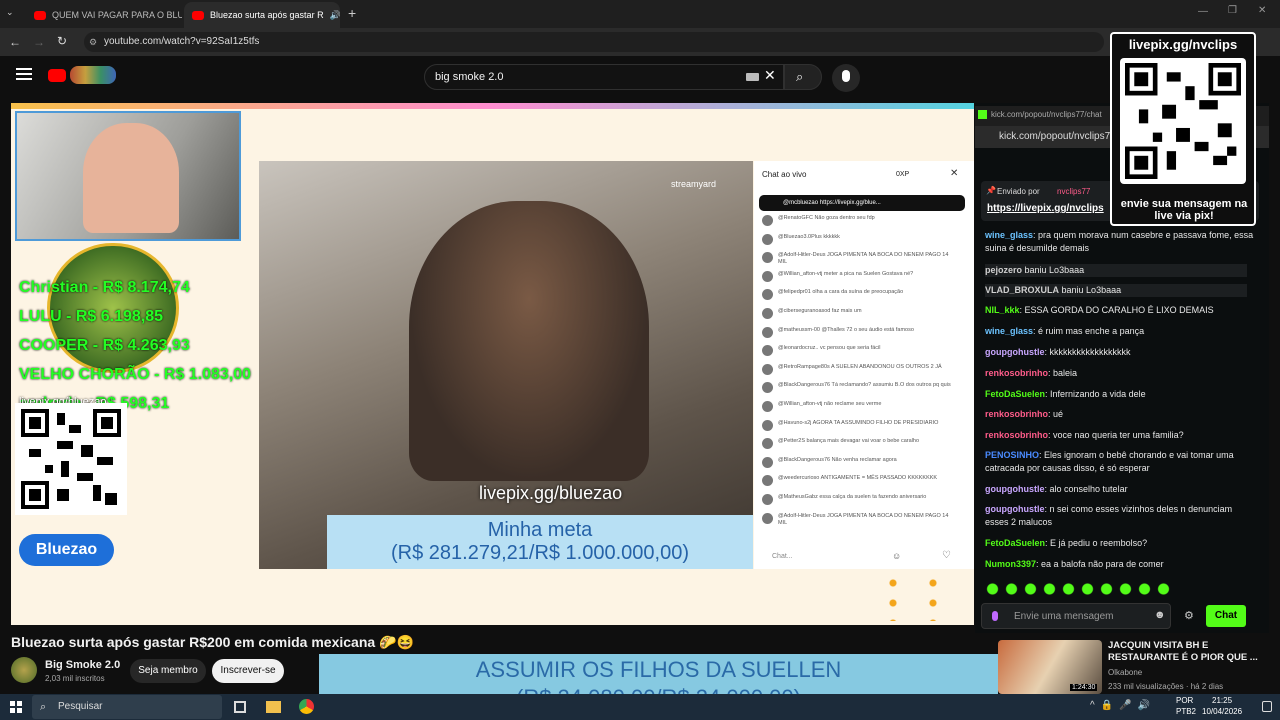  Describe the element at coordinates (24, 670) in the screenshot. I see `channel-avatar` at that location.